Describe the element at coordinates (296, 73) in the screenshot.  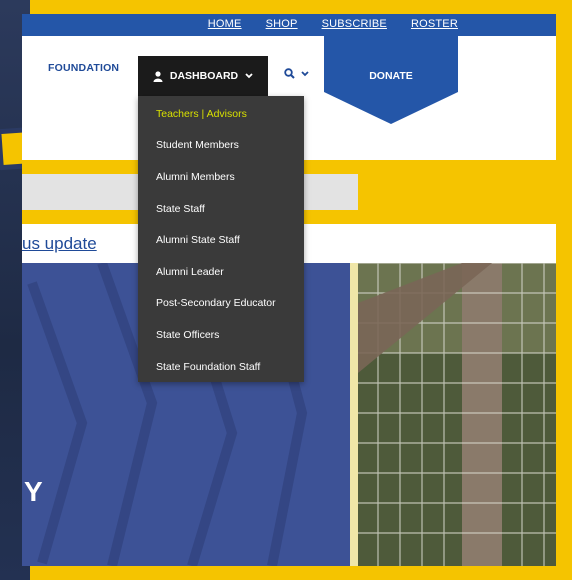
I see `search-toggle` at that location.